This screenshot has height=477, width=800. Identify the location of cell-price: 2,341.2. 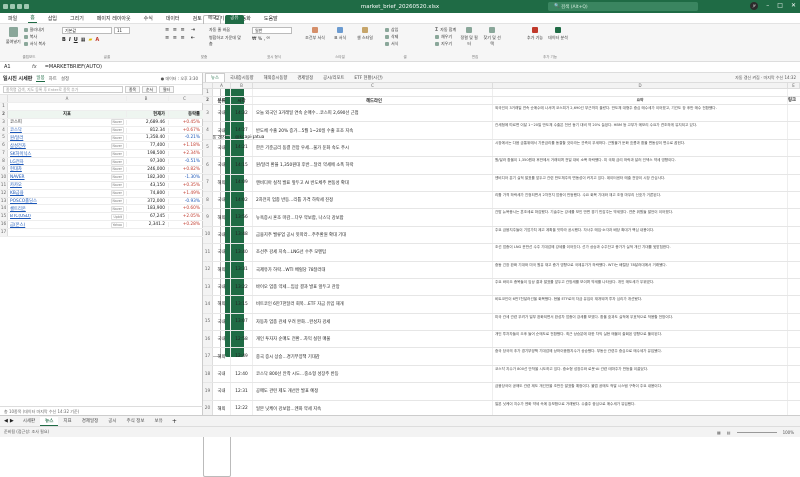
(147, 225).